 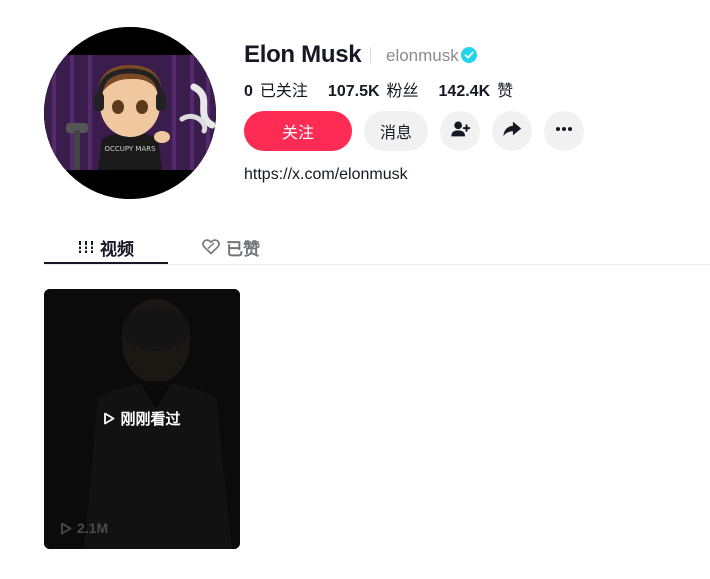 What do you see at coordinates (86, 247) in the screenshot?
I see `grid-bars-icon` at bounding box center [86, 247].